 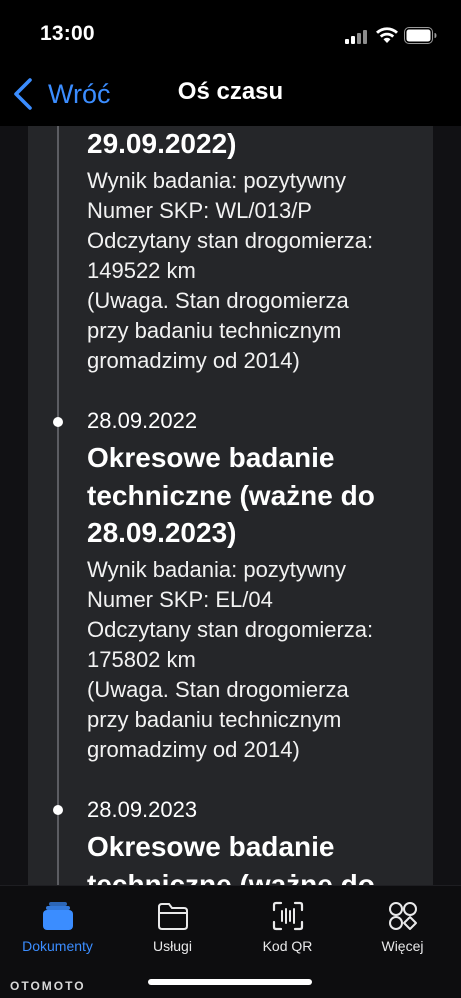 What do you see at coordinates (172, 946) in the screenshot?
I see `tab-label: Usługi` at bounding box center [172, 946].